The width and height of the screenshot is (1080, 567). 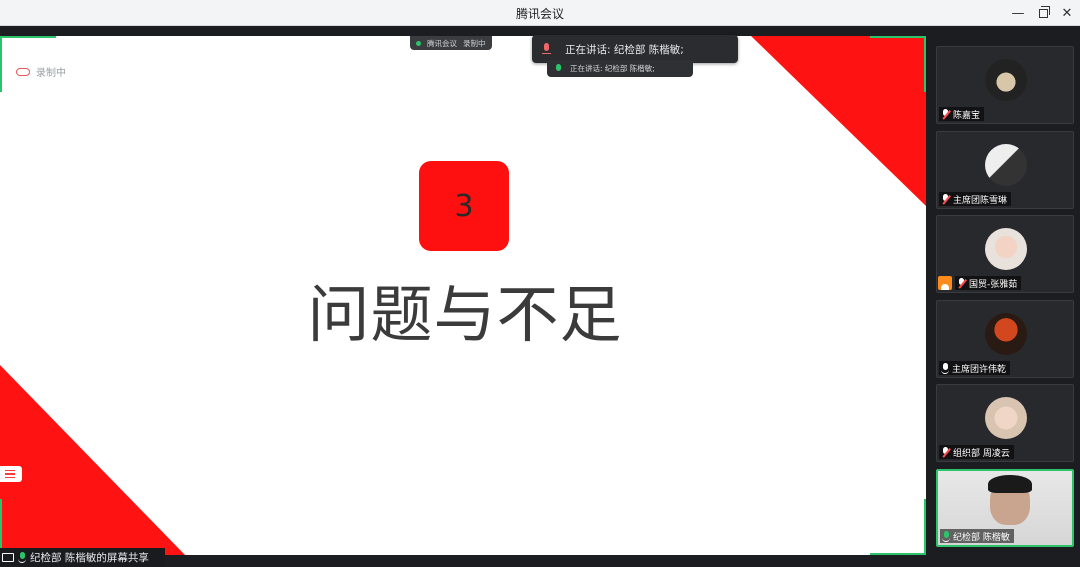 I want to click on minimize-button: —, so click(x=1018, y=13).